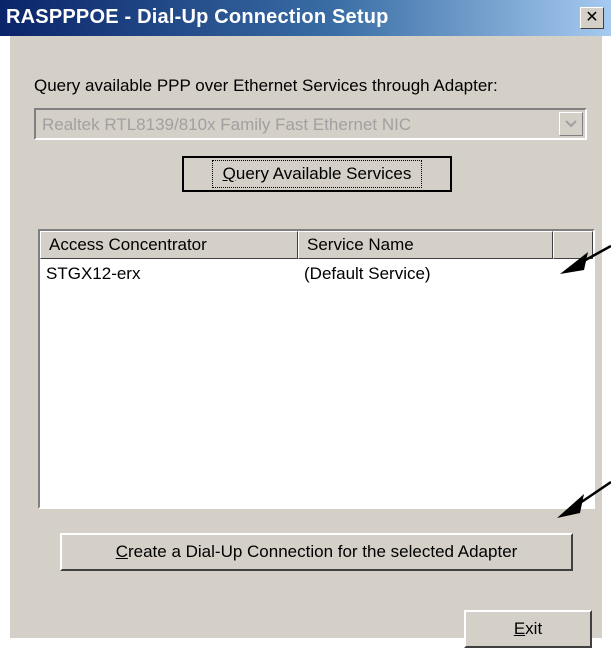 The height and width of the screenshot is (648, 611). Describe the element at coordinates (229, 173) in the screenshot. I see `query-hotkey: Q` at that location.